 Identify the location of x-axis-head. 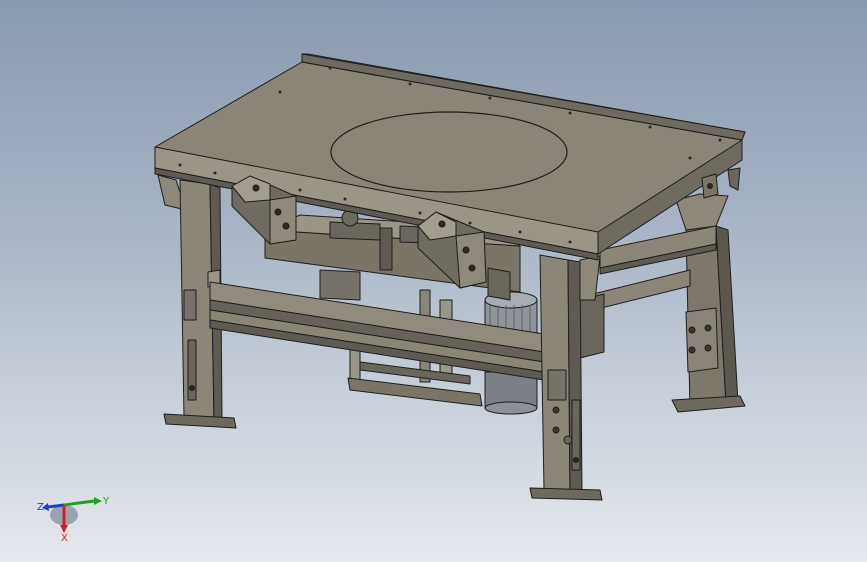
(64, 529).